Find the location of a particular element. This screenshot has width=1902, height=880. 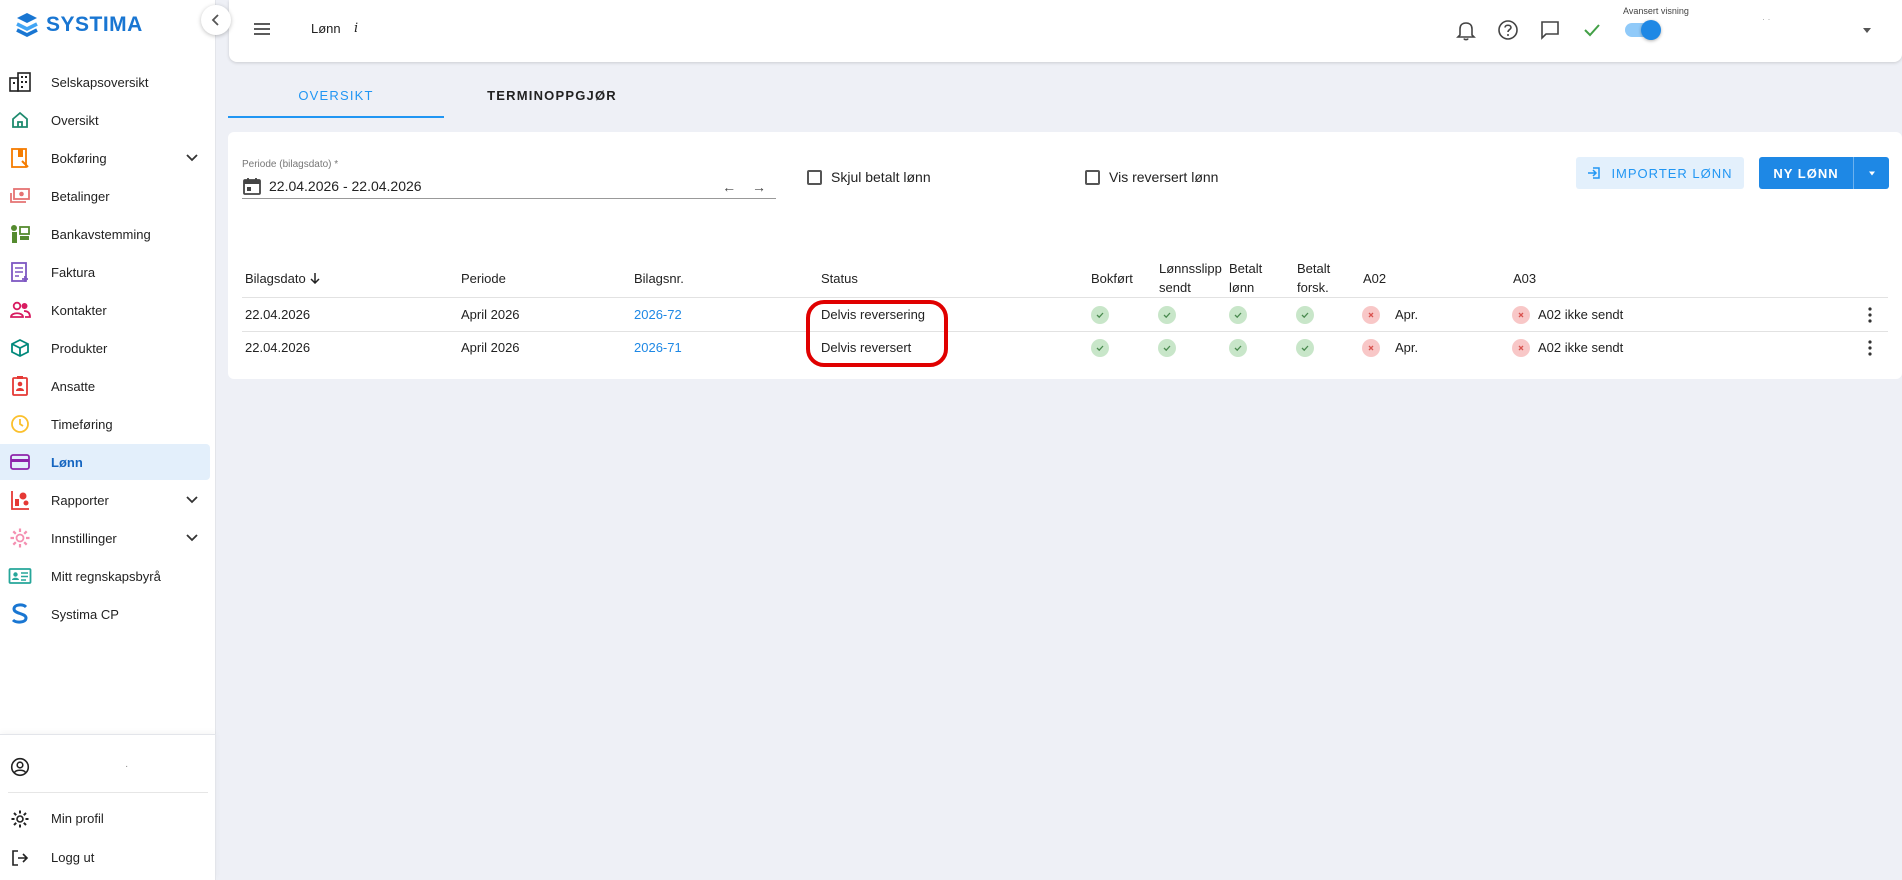

chat-icon is located at coordinates (1550, 30).